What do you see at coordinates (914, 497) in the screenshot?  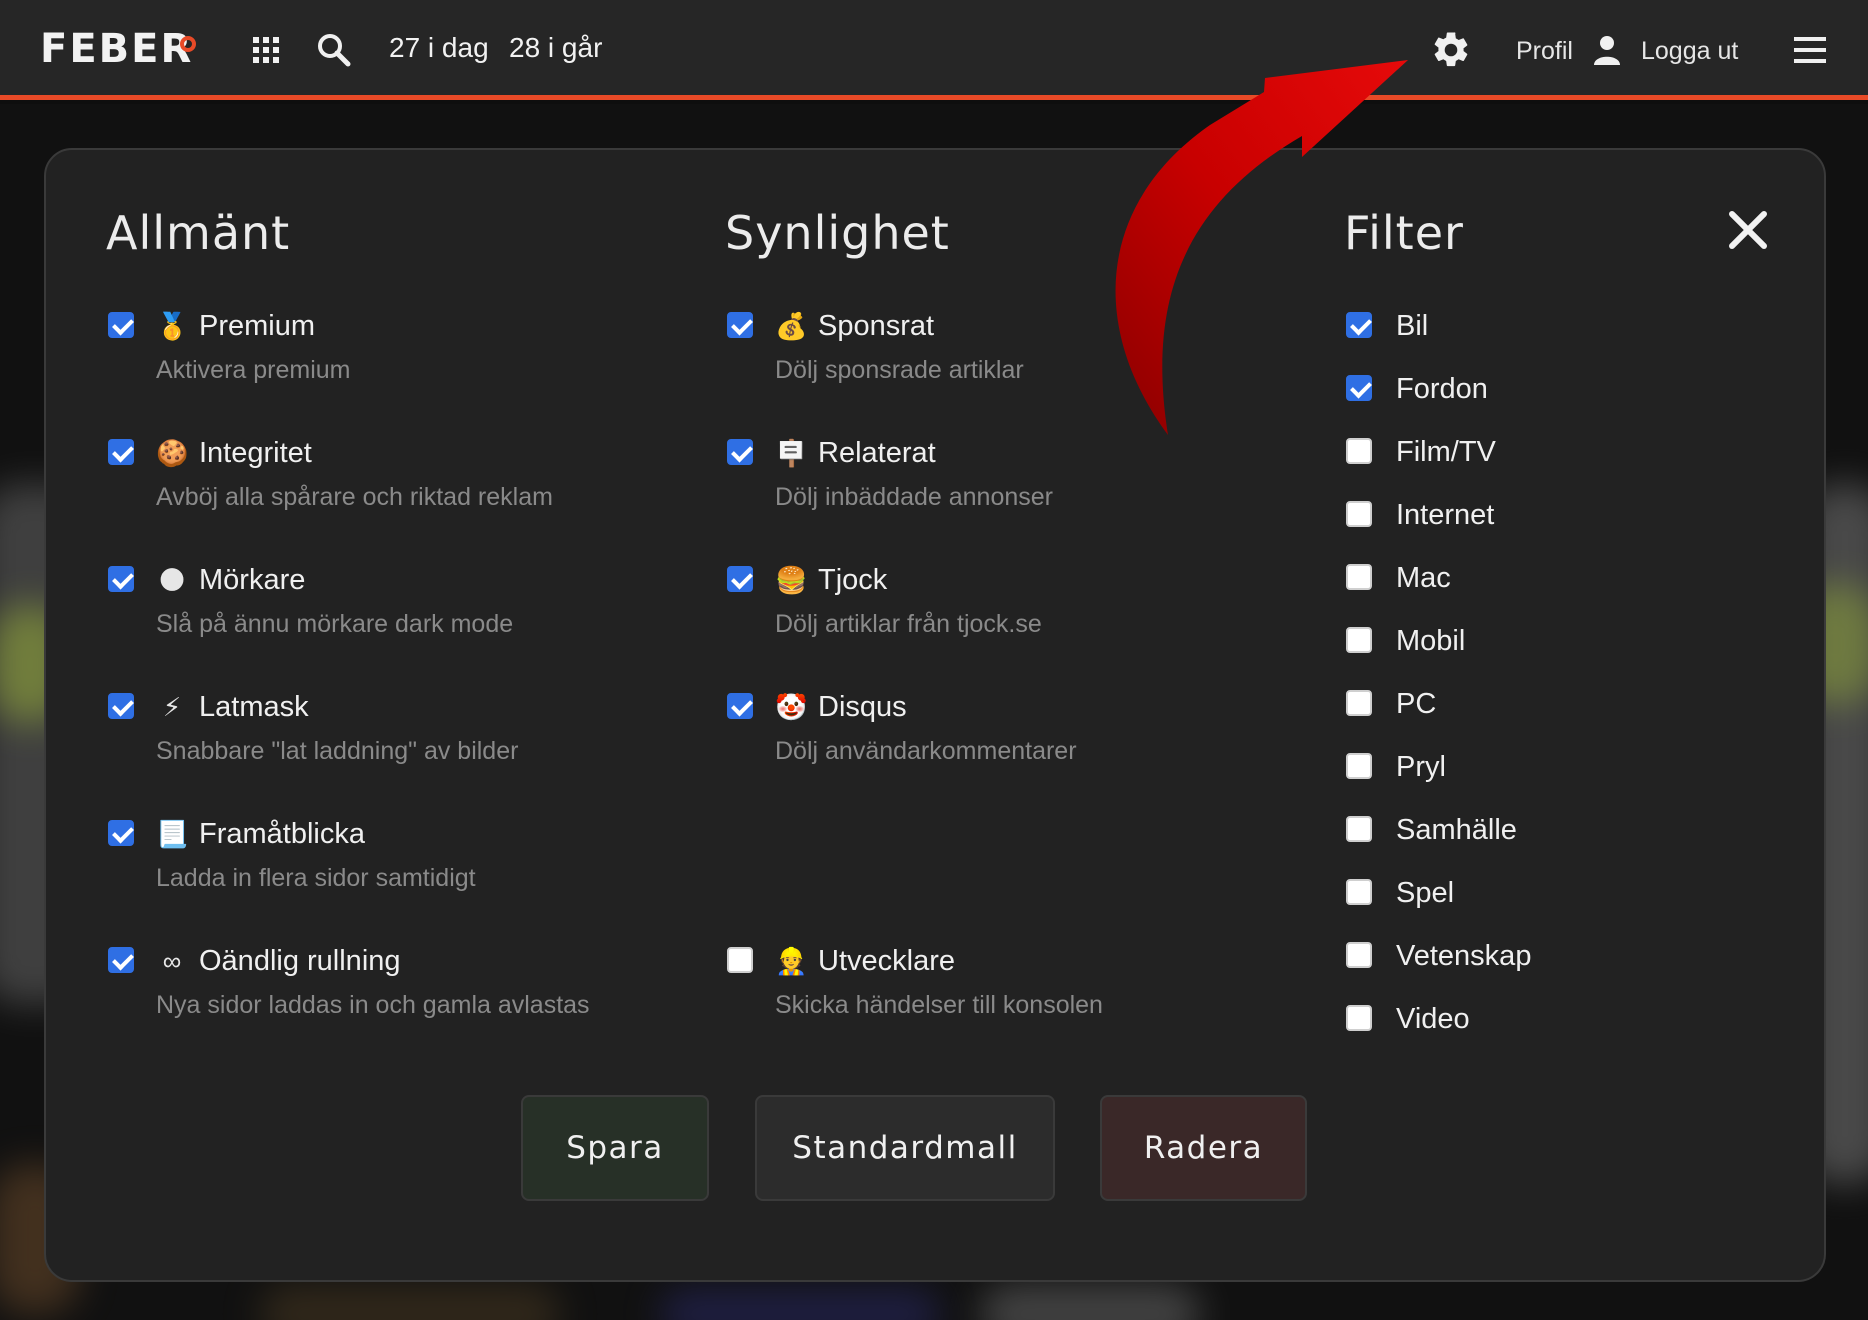 I see `option-desc-relaterat: Dölj inbäddade annonser` at bounding box center [914, 497].